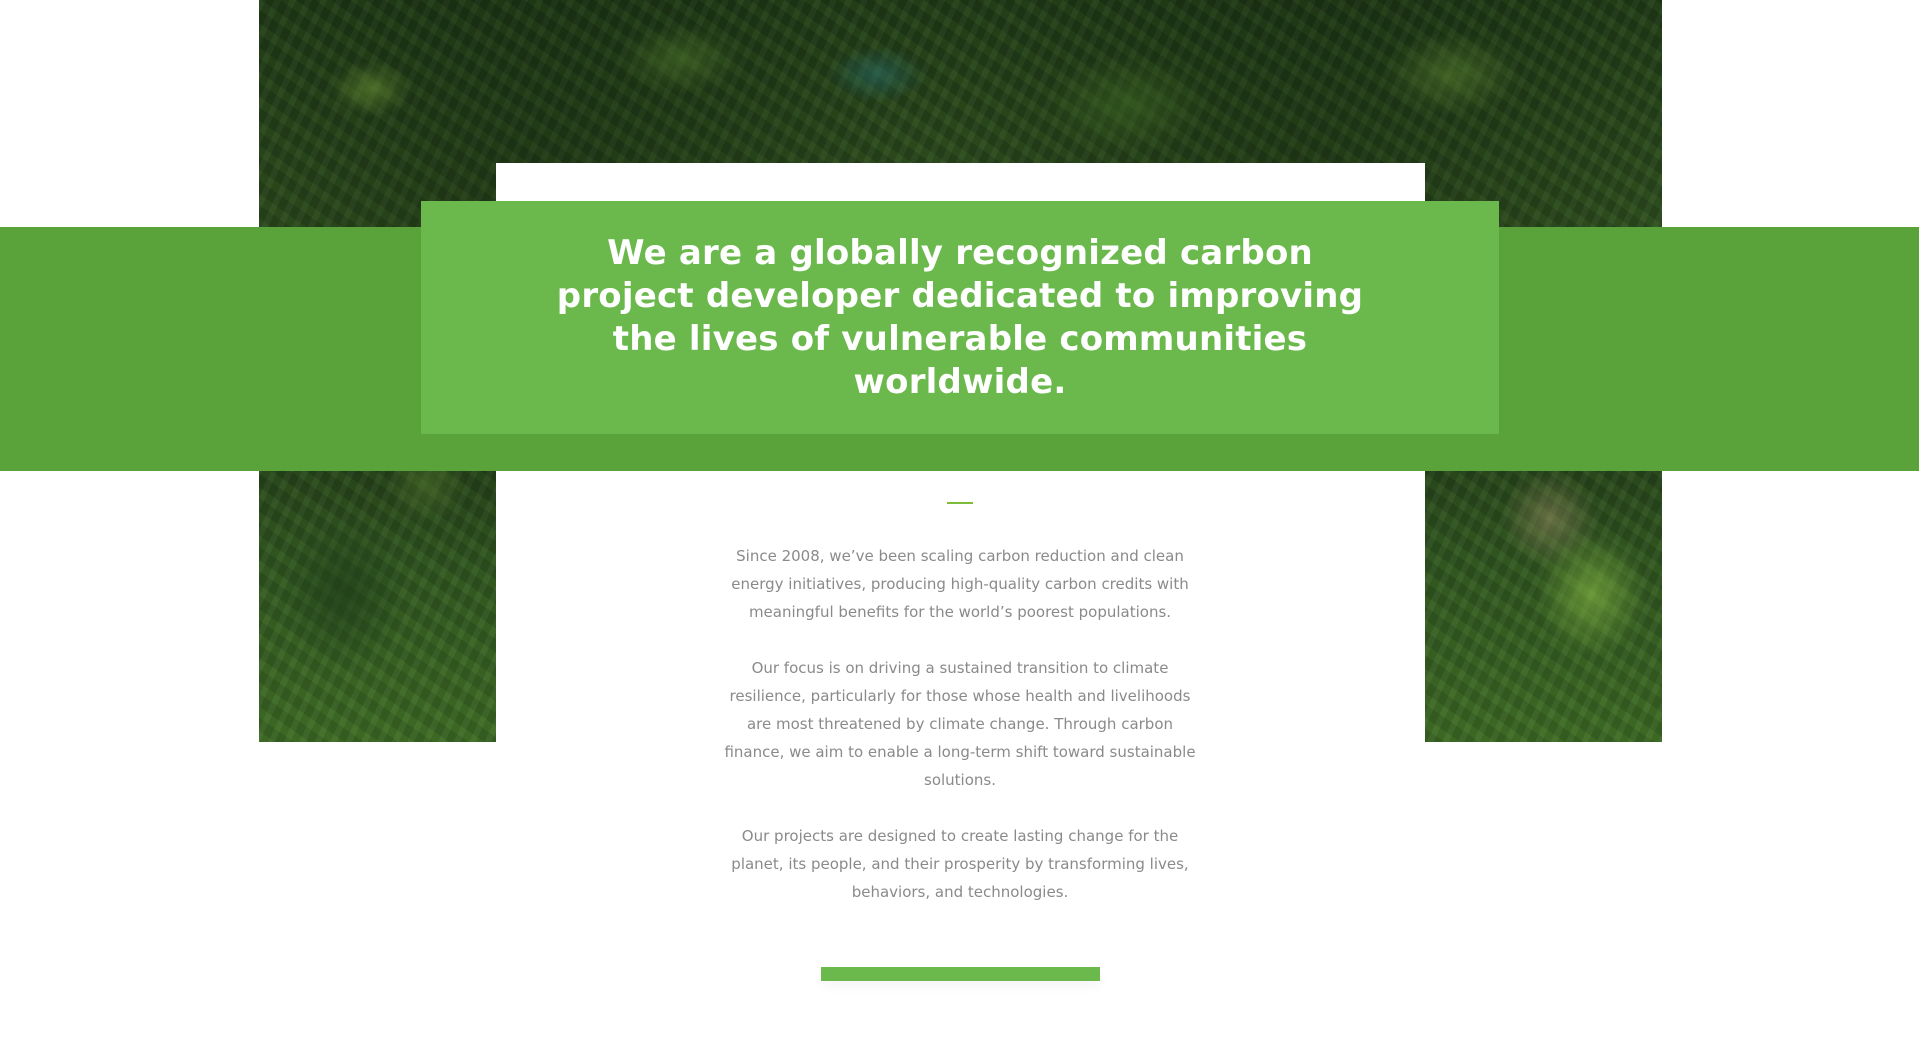 The height and width of the screenshot is (1056, 1919). I want to click on cta-button, so click(960, 974).